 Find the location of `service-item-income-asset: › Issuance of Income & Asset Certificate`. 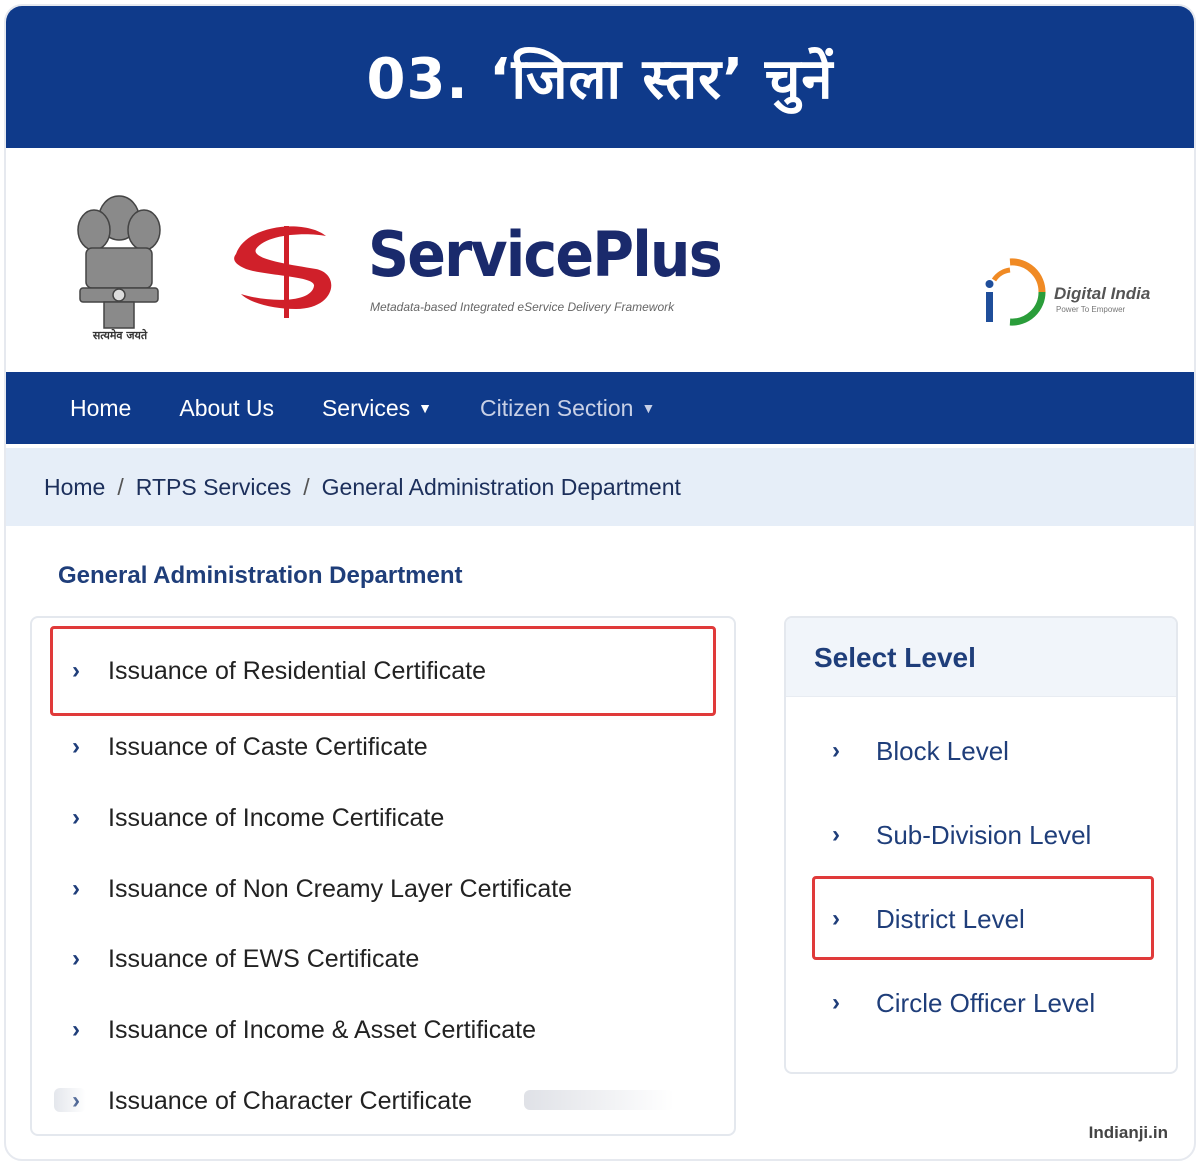

service-item-income-asset: › Issuance of Income & Asset Certificate is located at coordinates (304, 1030).